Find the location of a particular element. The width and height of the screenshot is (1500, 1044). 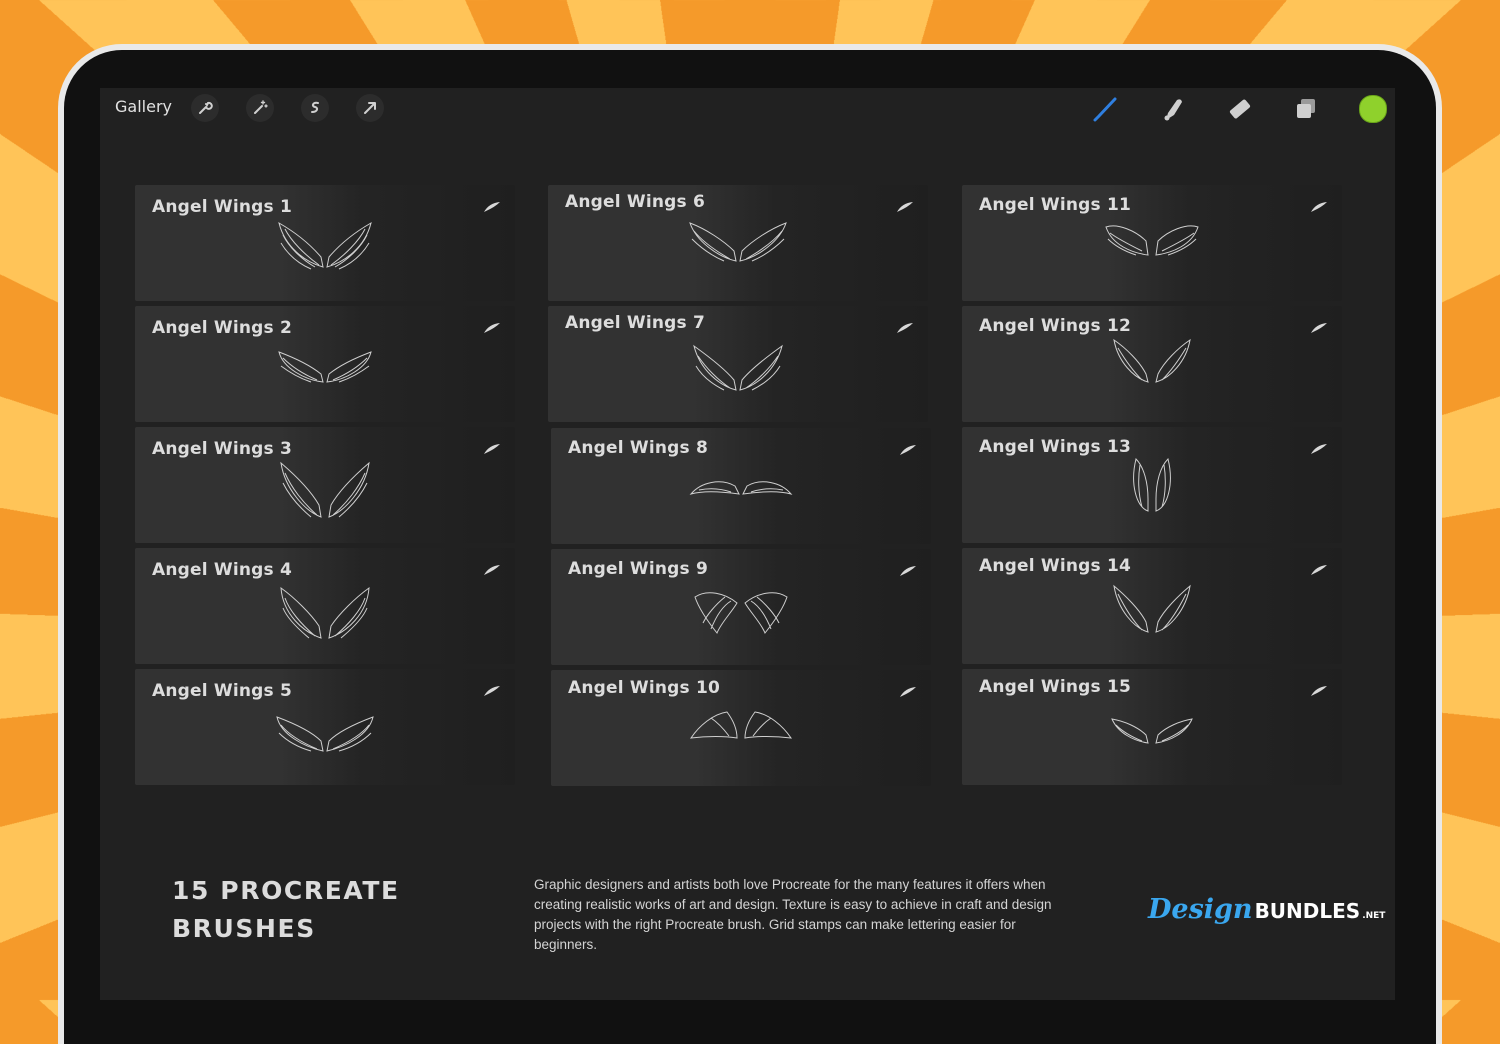

logo-bundles-text: BUNDLES is located at coordinates (1307, 911).